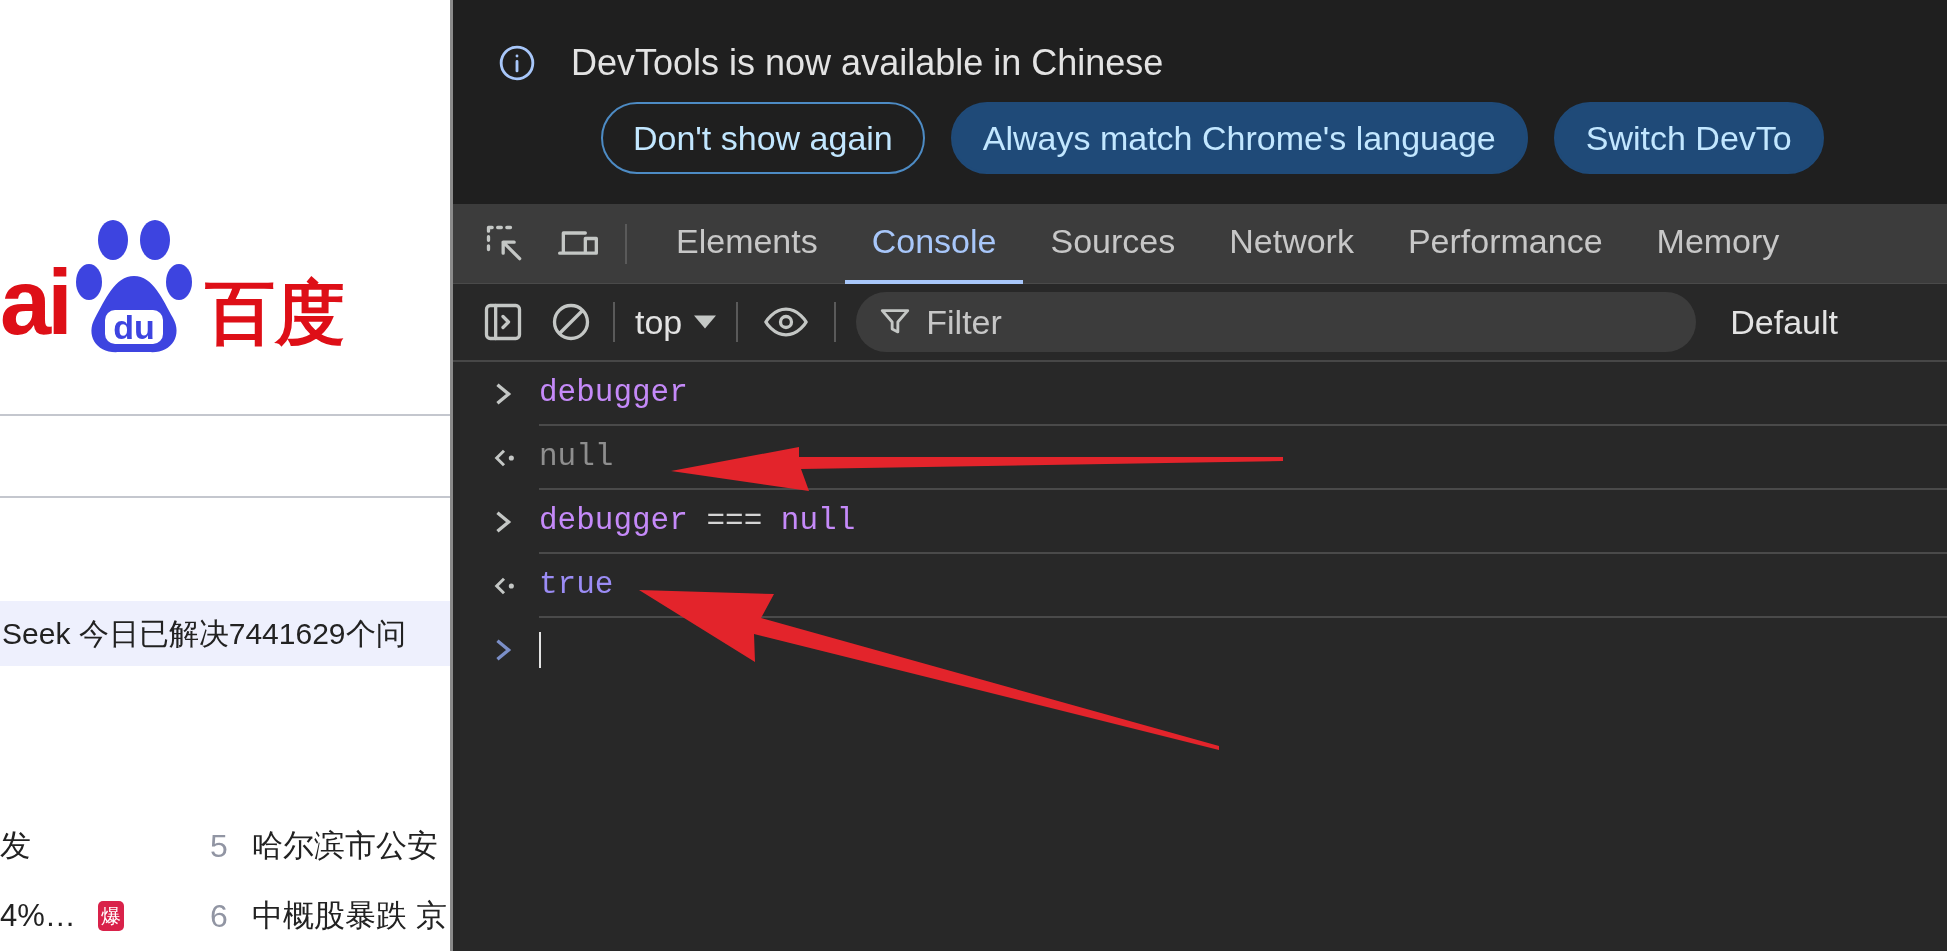 This screenshot has height=951, width=1947. Describe the element at coordinates (34, 301) in the screenshot. I see `logo-text: ai` at that location.